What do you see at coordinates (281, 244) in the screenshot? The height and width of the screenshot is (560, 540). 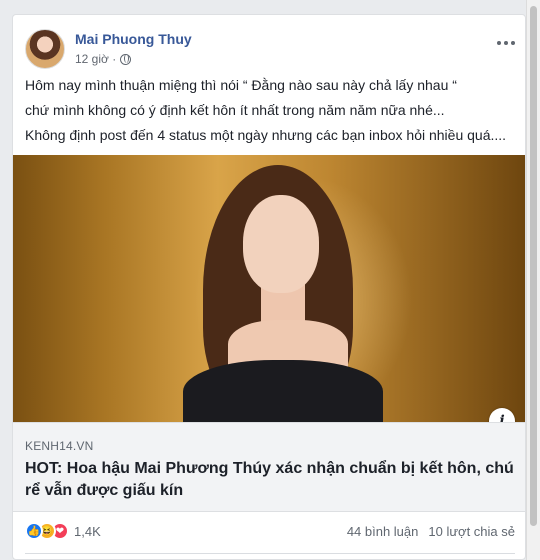 I see `photo-subject-face` at bounding box center [281, 244].